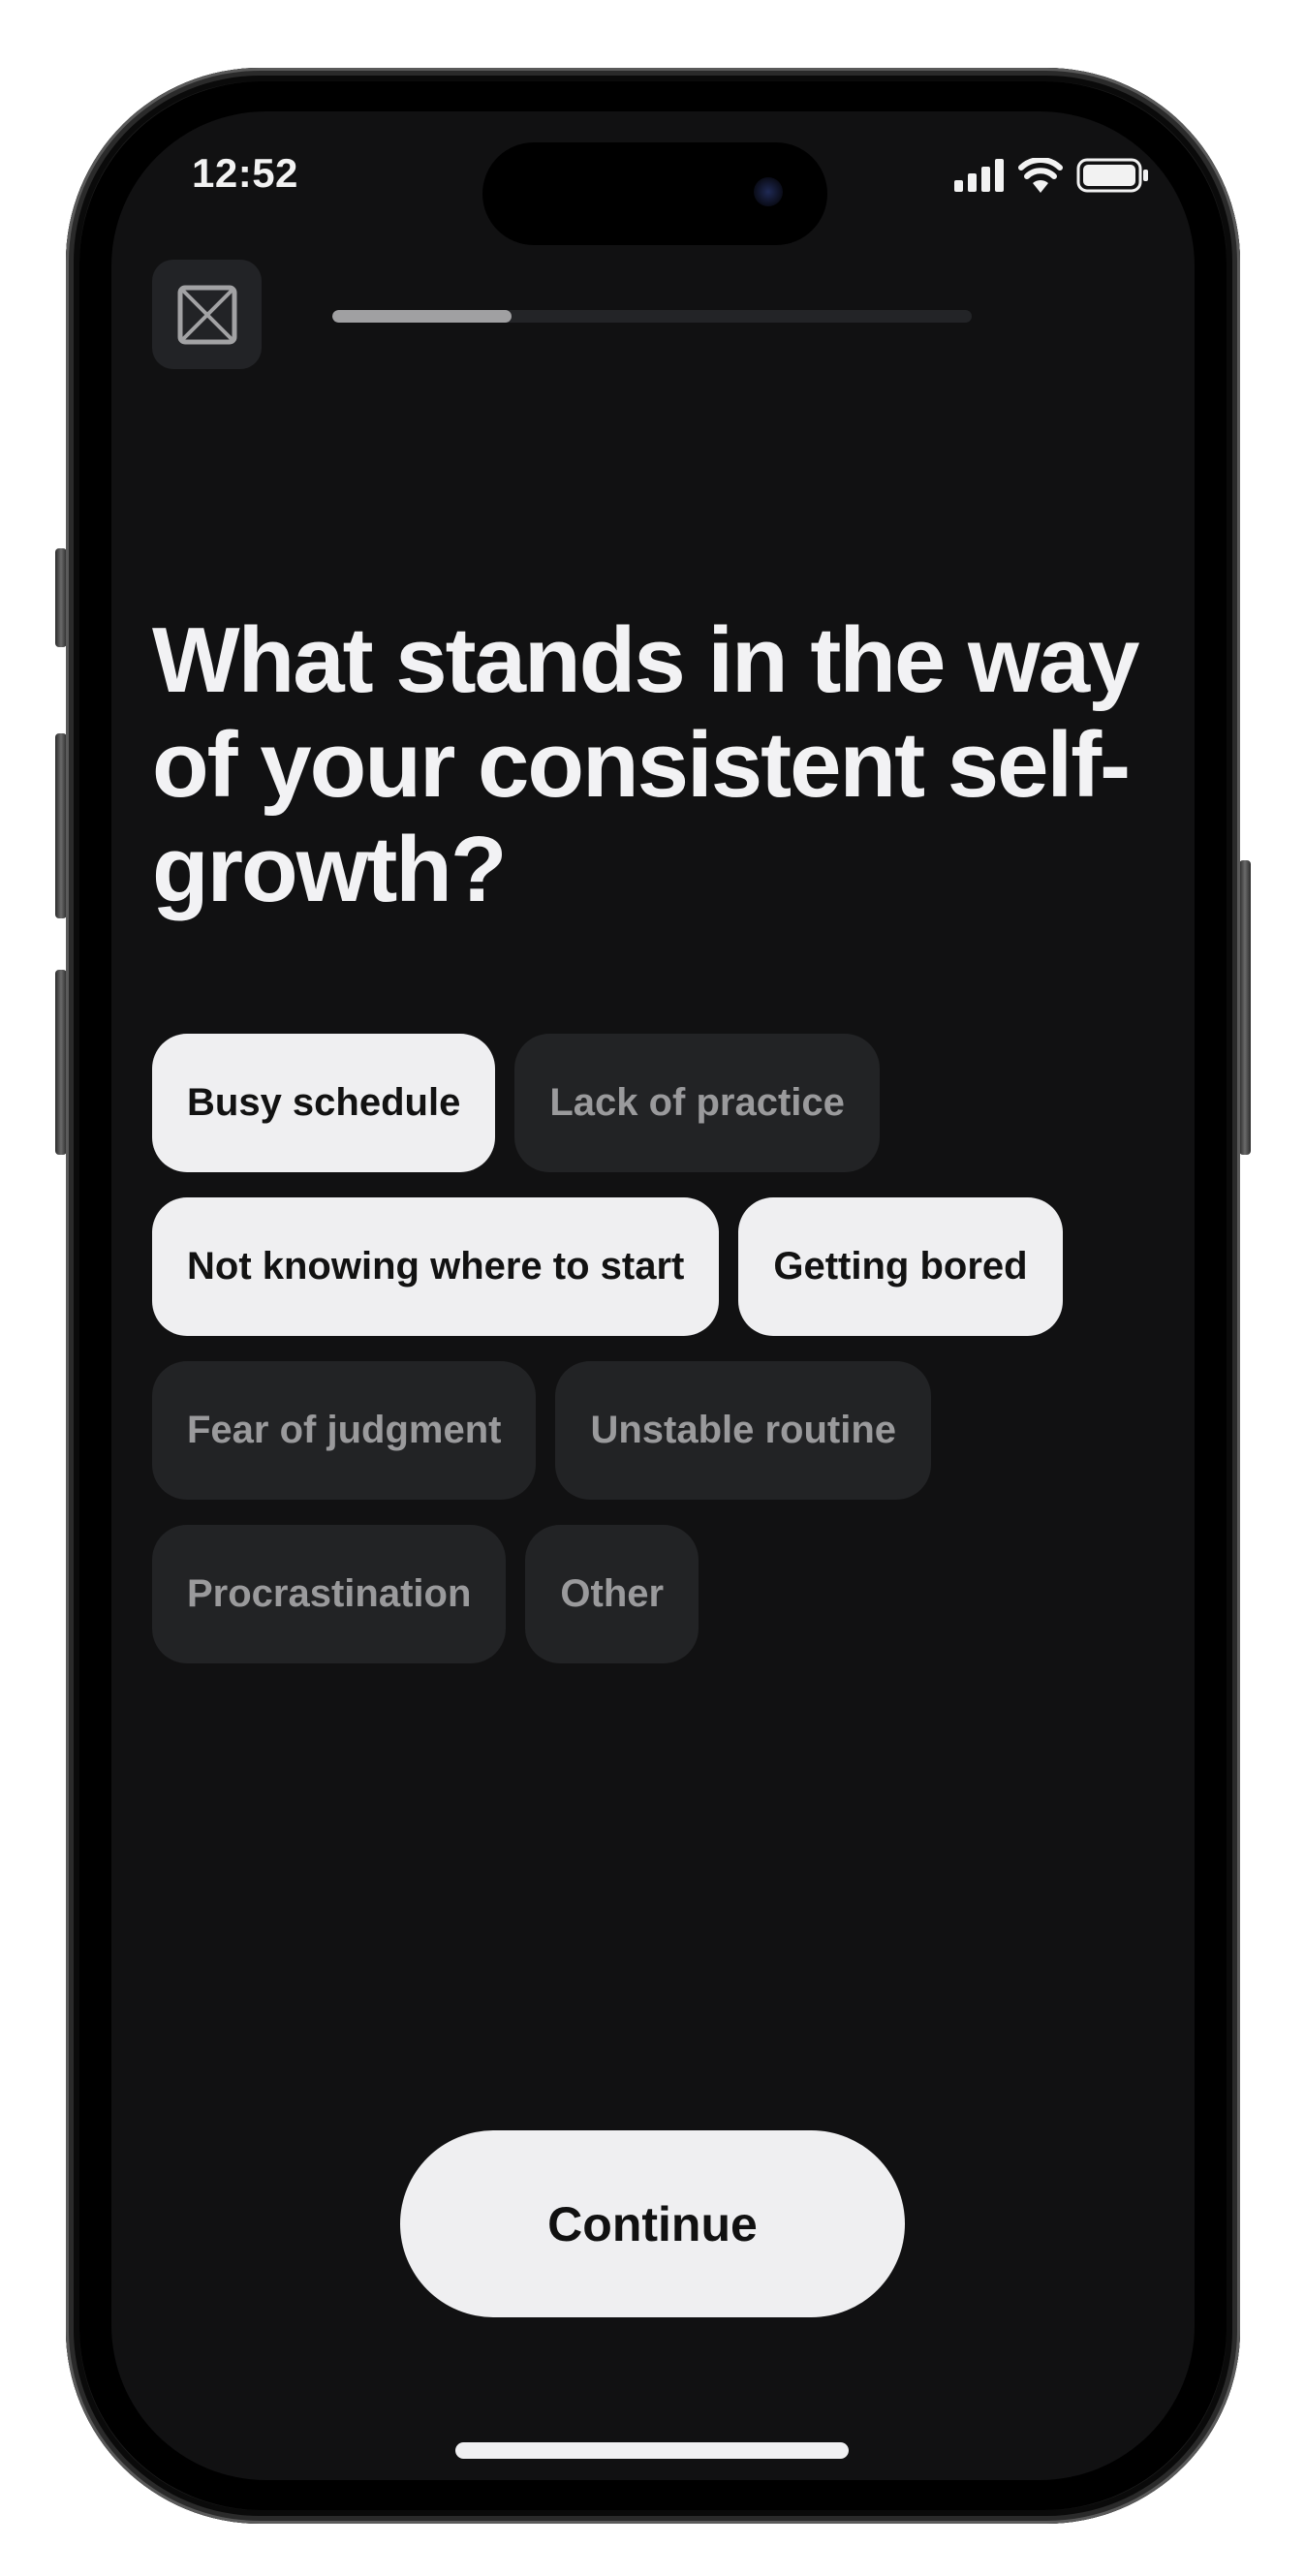  I want to click on cellular-signal-icon, so click(979, 175).